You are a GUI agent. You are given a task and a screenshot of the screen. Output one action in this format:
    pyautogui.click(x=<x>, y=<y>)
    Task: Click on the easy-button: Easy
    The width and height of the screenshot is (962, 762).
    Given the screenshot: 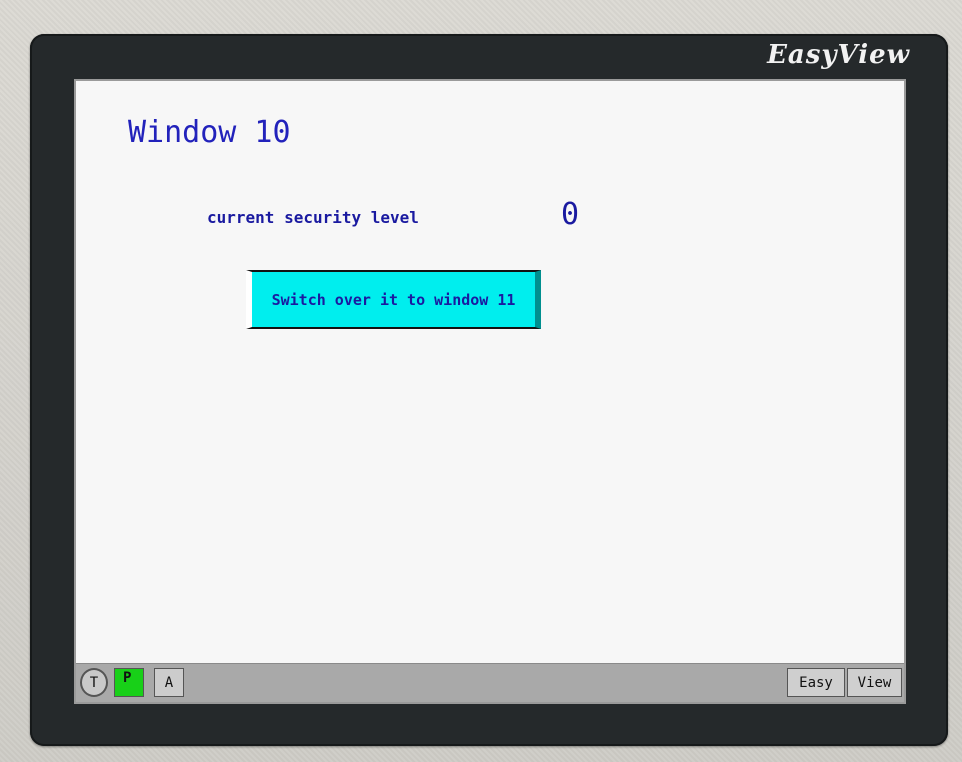 What is the action you would take?
    pyautogui.click(x=816, y=682)
    